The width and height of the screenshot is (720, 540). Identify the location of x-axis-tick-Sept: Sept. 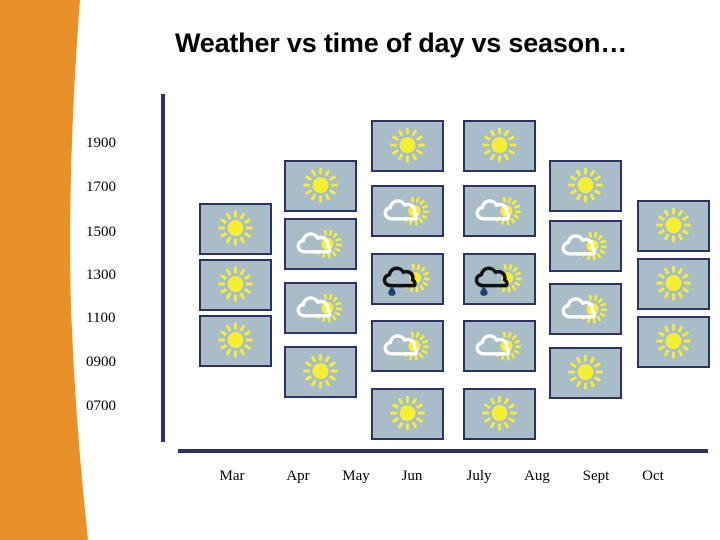
(596, 476).